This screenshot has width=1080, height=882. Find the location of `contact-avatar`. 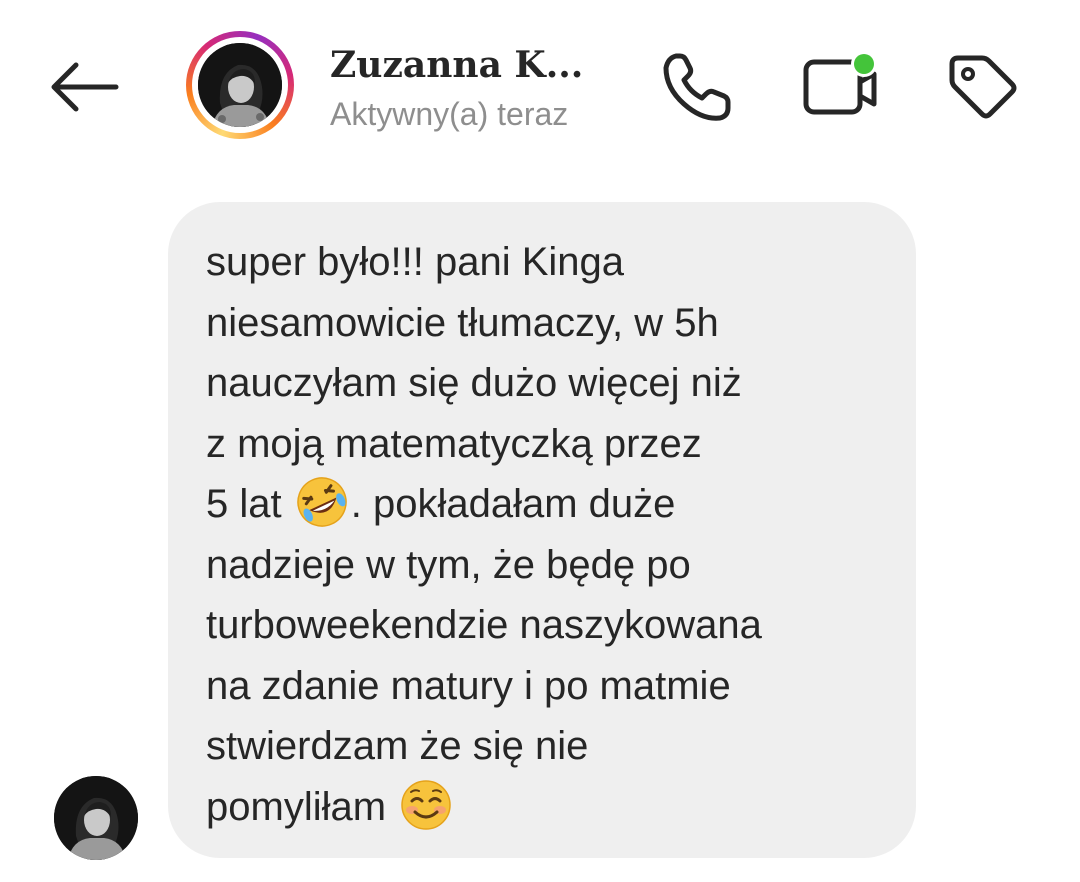

contact-avatar is located at coordinates (240, 85).